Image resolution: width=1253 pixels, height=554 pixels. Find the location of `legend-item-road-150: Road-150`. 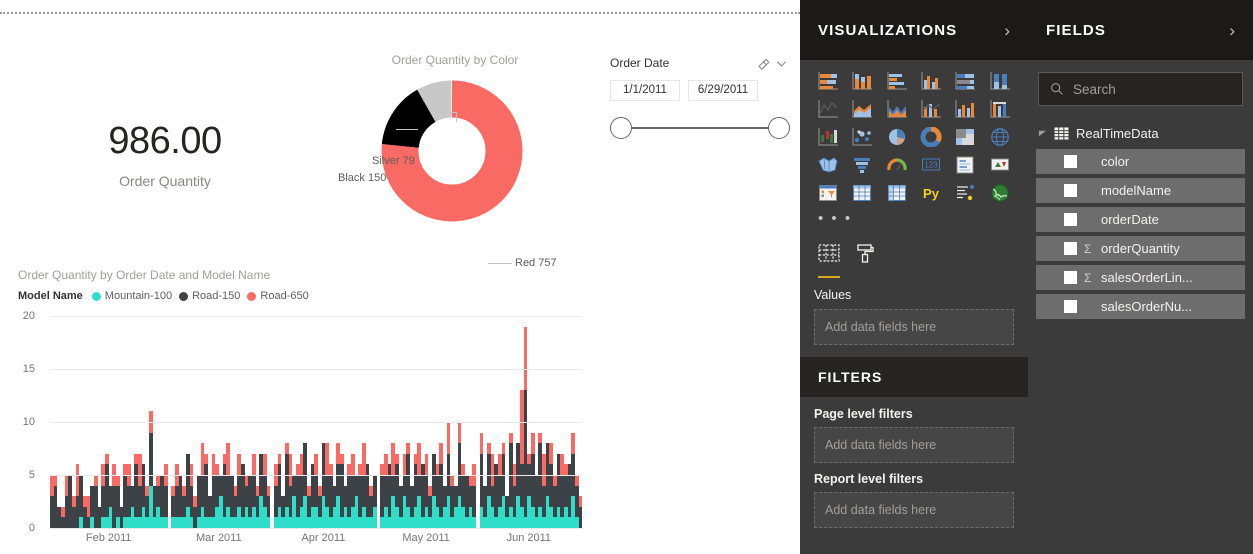

legend-item-road-150: Road-150 is located at coordinates (209, 296).